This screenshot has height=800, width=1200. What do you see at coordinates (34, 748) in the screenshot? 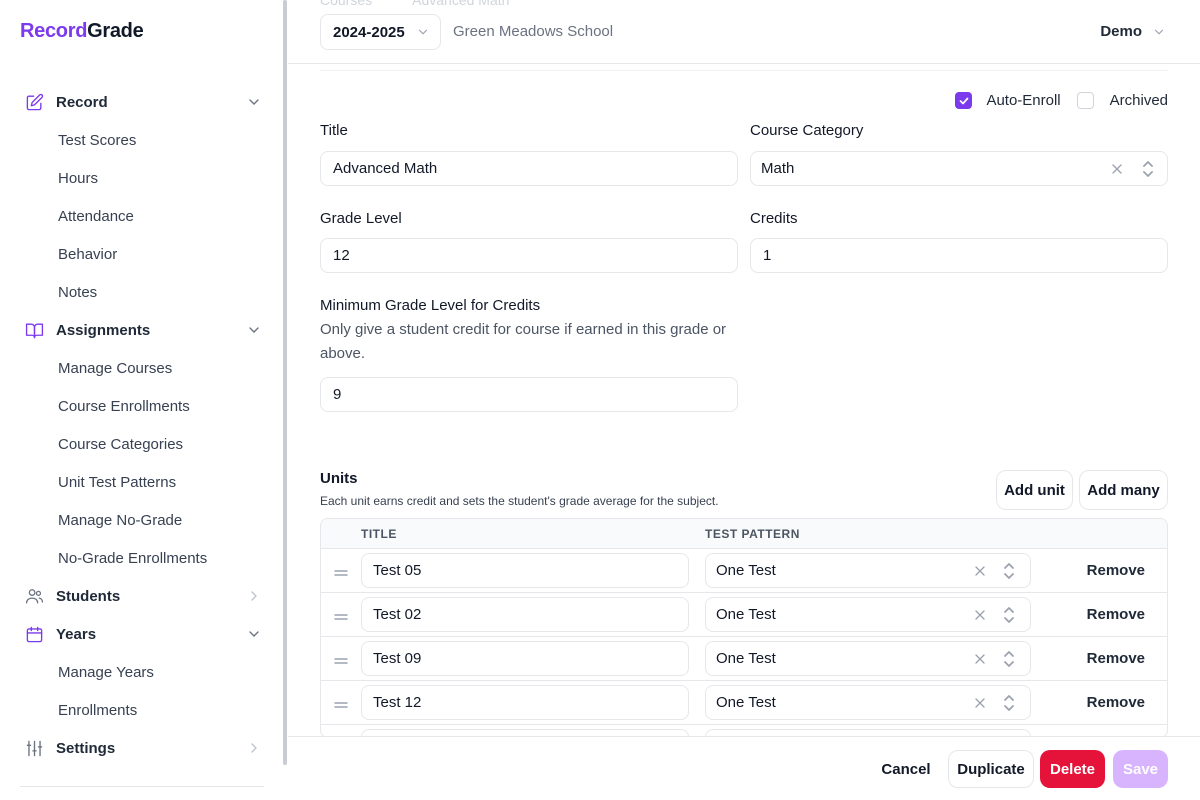
I see `sliders-icon` at bounding box center [34, 748].